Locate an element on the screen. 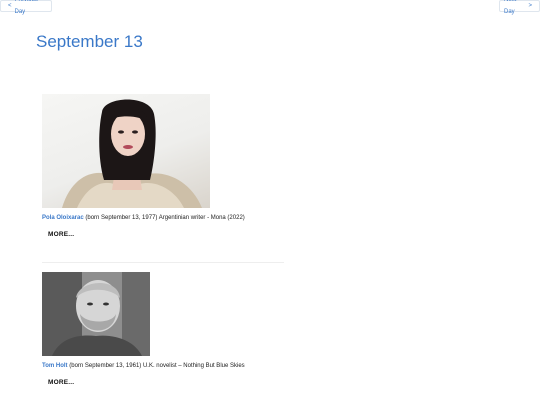  page-title: September 13 is located at coordinates (89, 41).